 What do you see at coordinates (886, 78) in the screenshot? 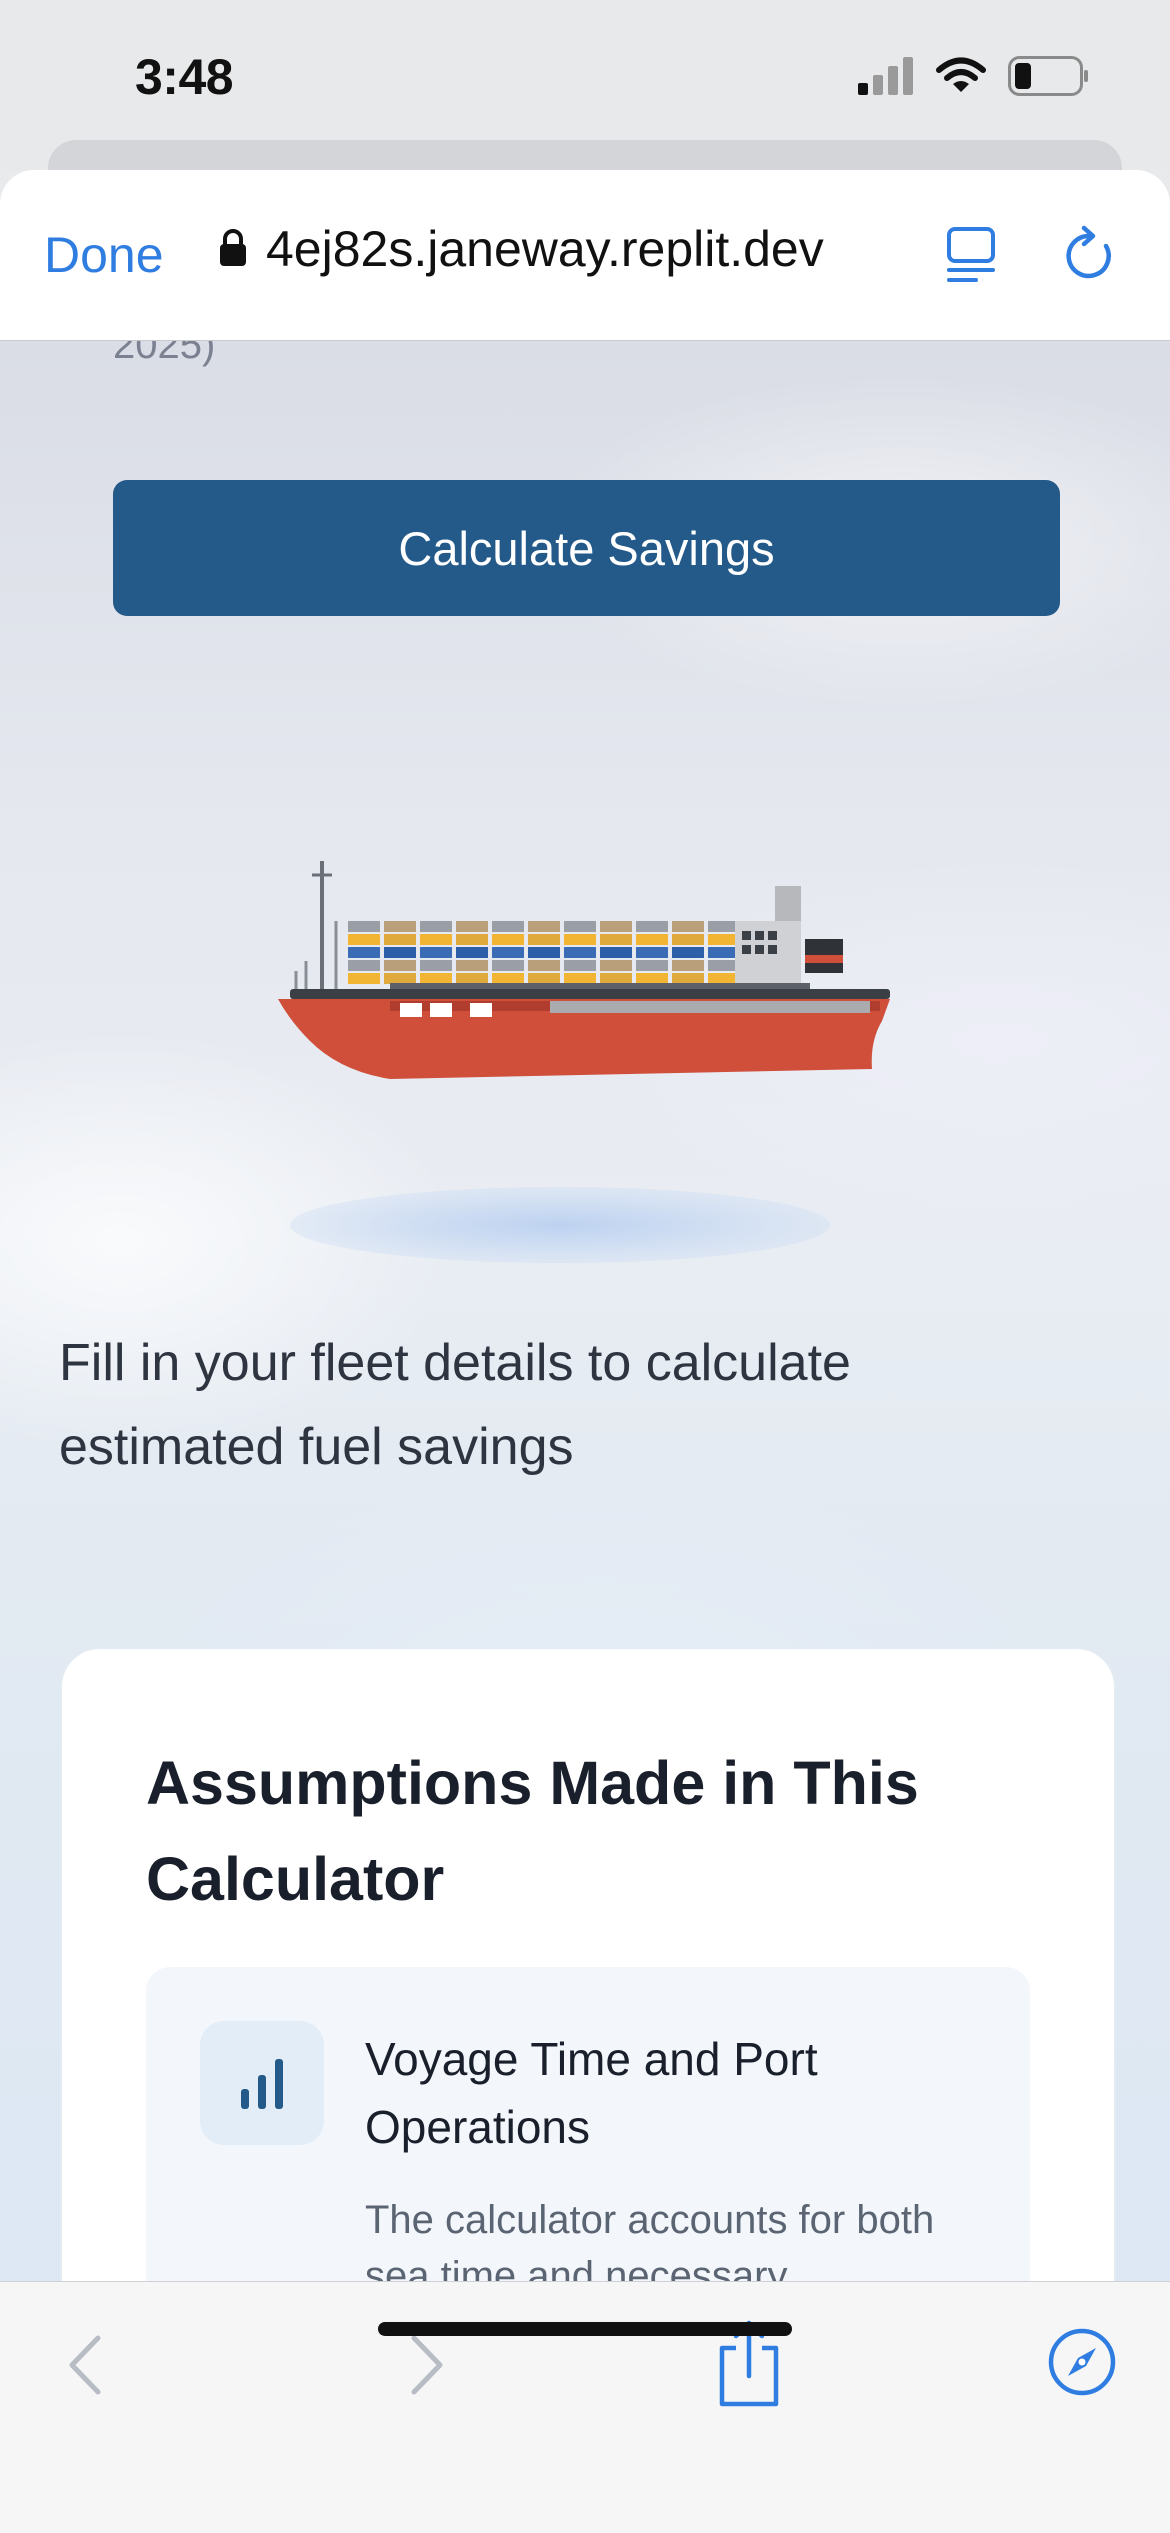
I see `signal-icon` at bounding box center [886, 78].